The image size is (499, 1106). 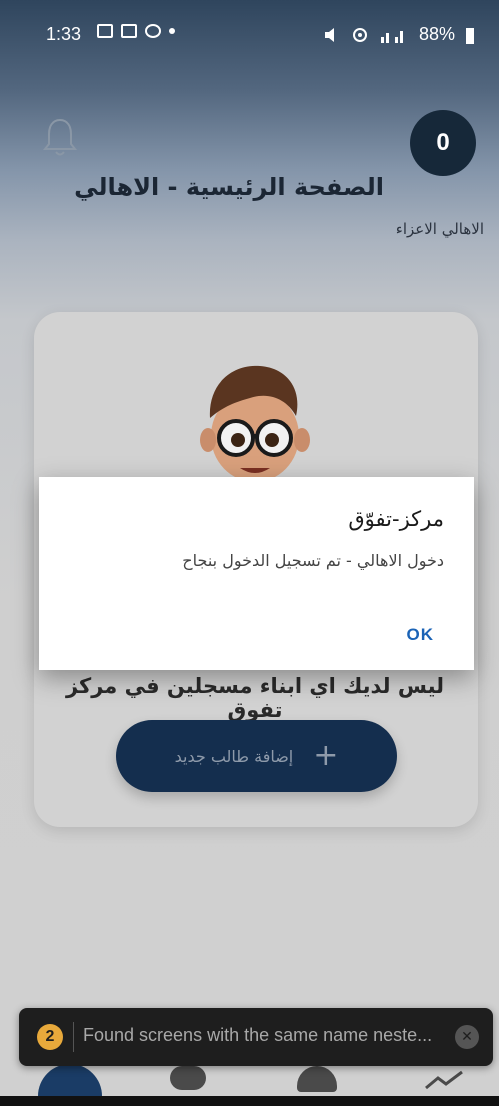 What do you see at coordinates (443, 143) in the screenshot?
I see `notification-counter: 0` at bounding box center [443, 143].